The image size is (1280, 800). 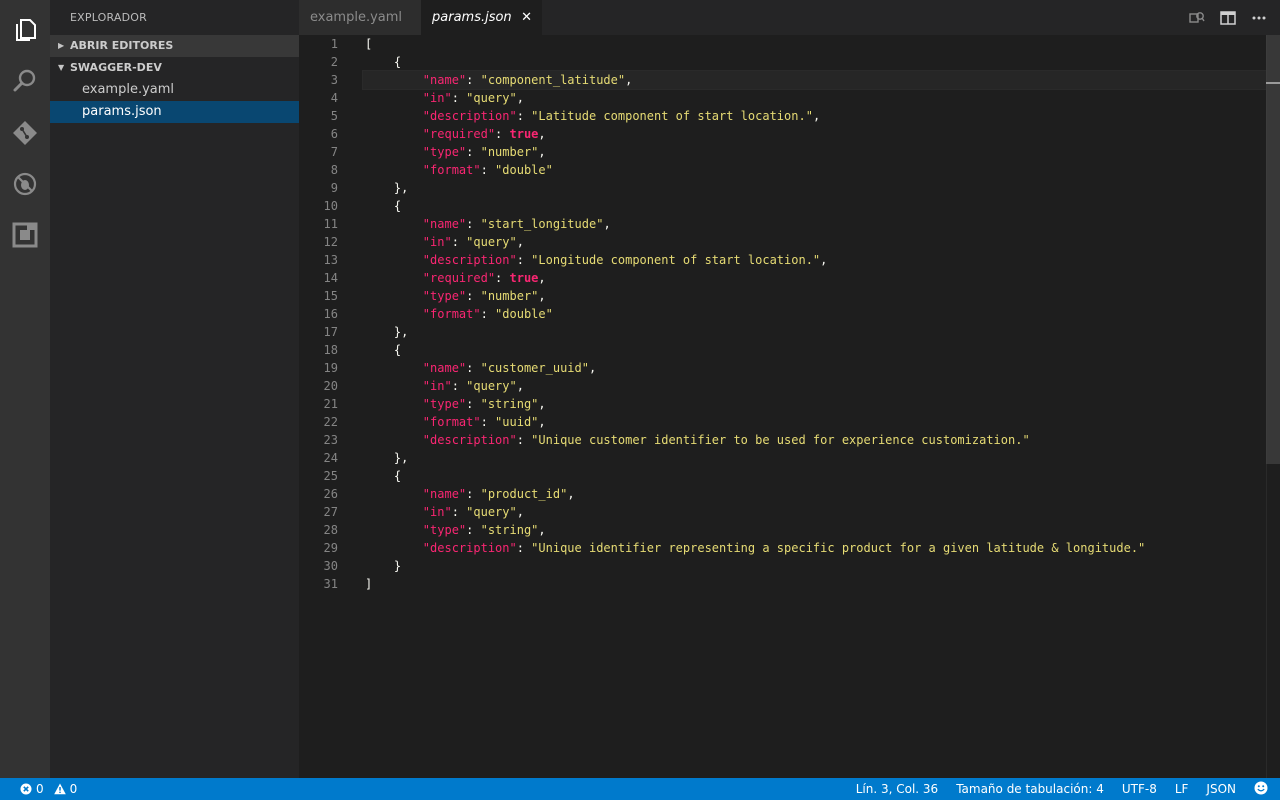 What do you see at coordinates (1221, 789) in the screenshot?
I see `language-mode: JSON` at bounding box center [1221, 789].